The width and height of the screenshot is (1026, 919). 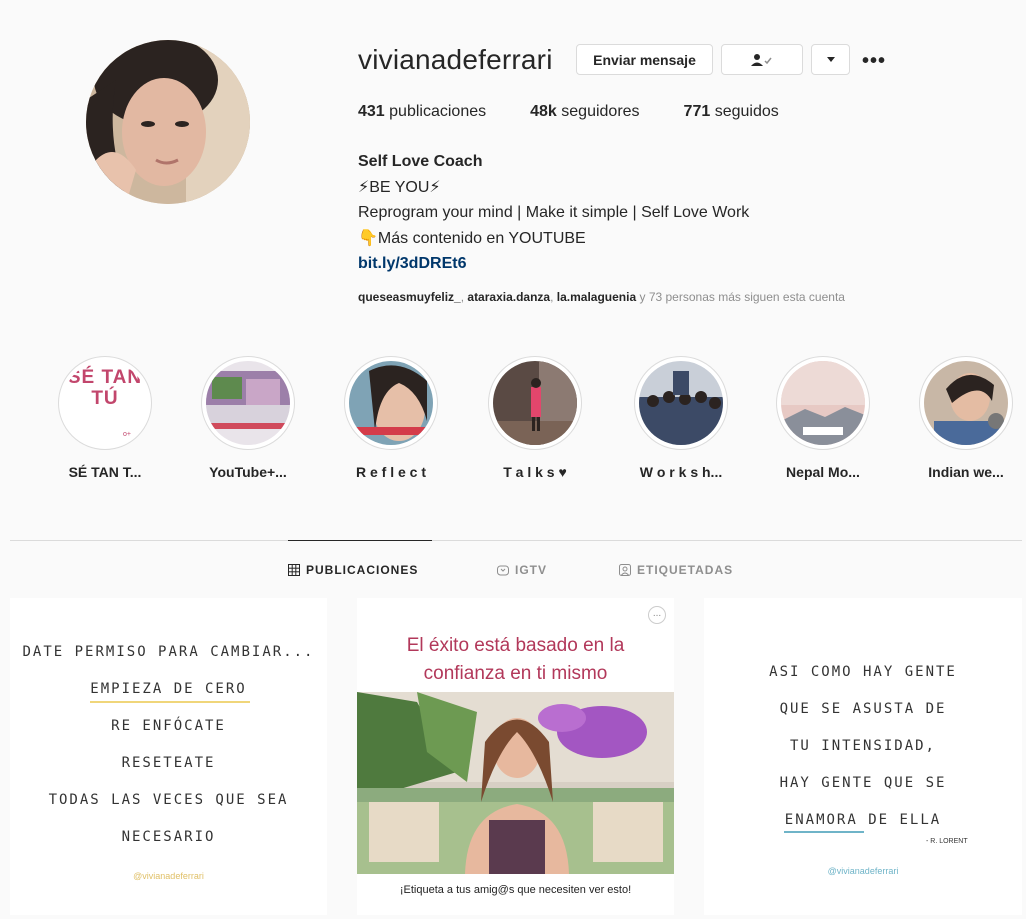 I want to click on highlight-item: R e f l e c t, so click(x=391, y=418).